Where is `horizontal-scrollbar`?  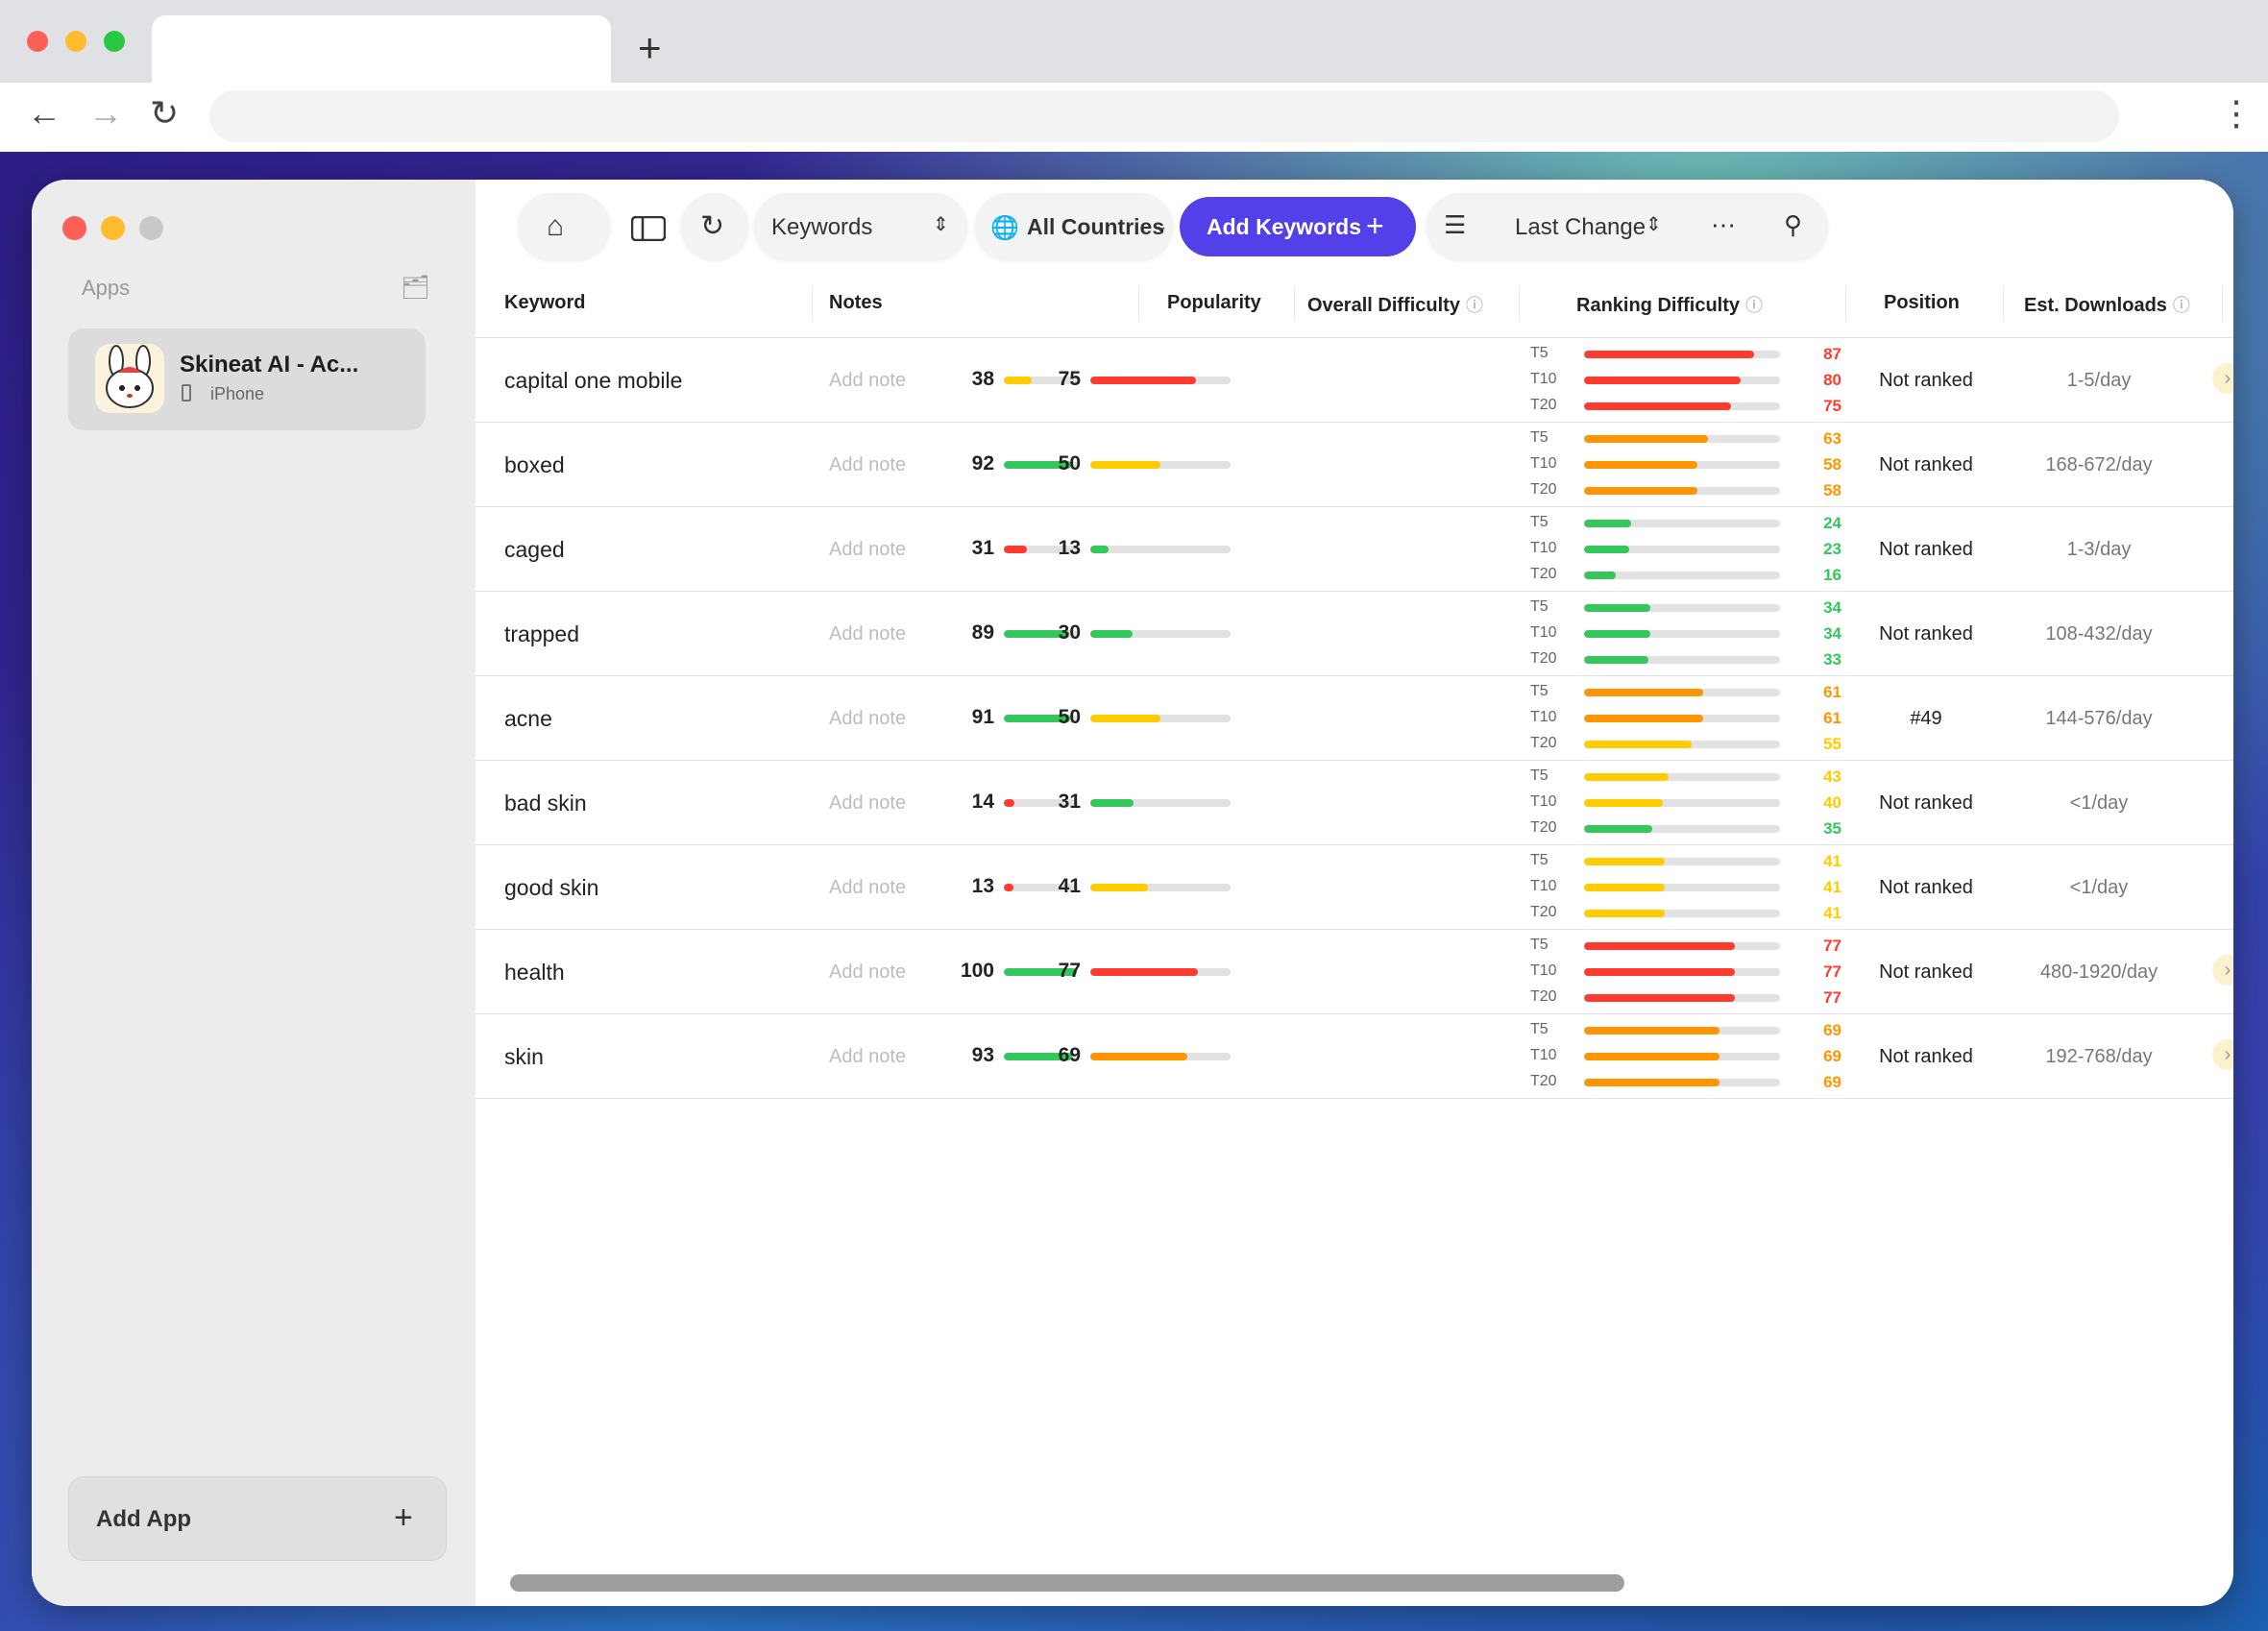 horizontal-scrollbar is located at coordinates (1354, 1583).